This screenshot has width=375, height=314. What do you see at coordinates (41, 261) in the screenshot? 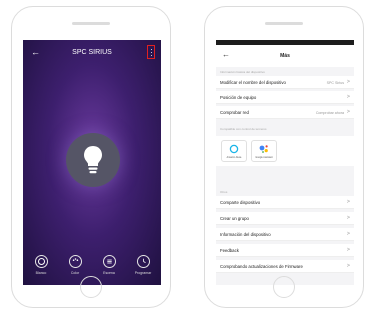
I see `white-light-icon` at bounding box center [41, 261].